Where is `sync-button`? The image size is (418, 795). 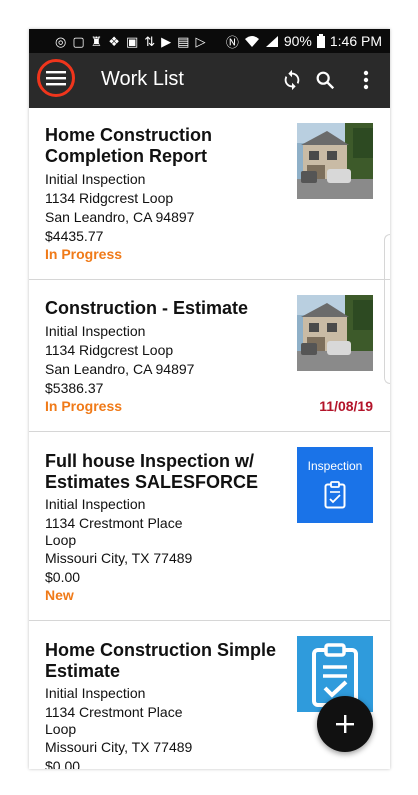 sync-button is located at coordinates (292, 80).